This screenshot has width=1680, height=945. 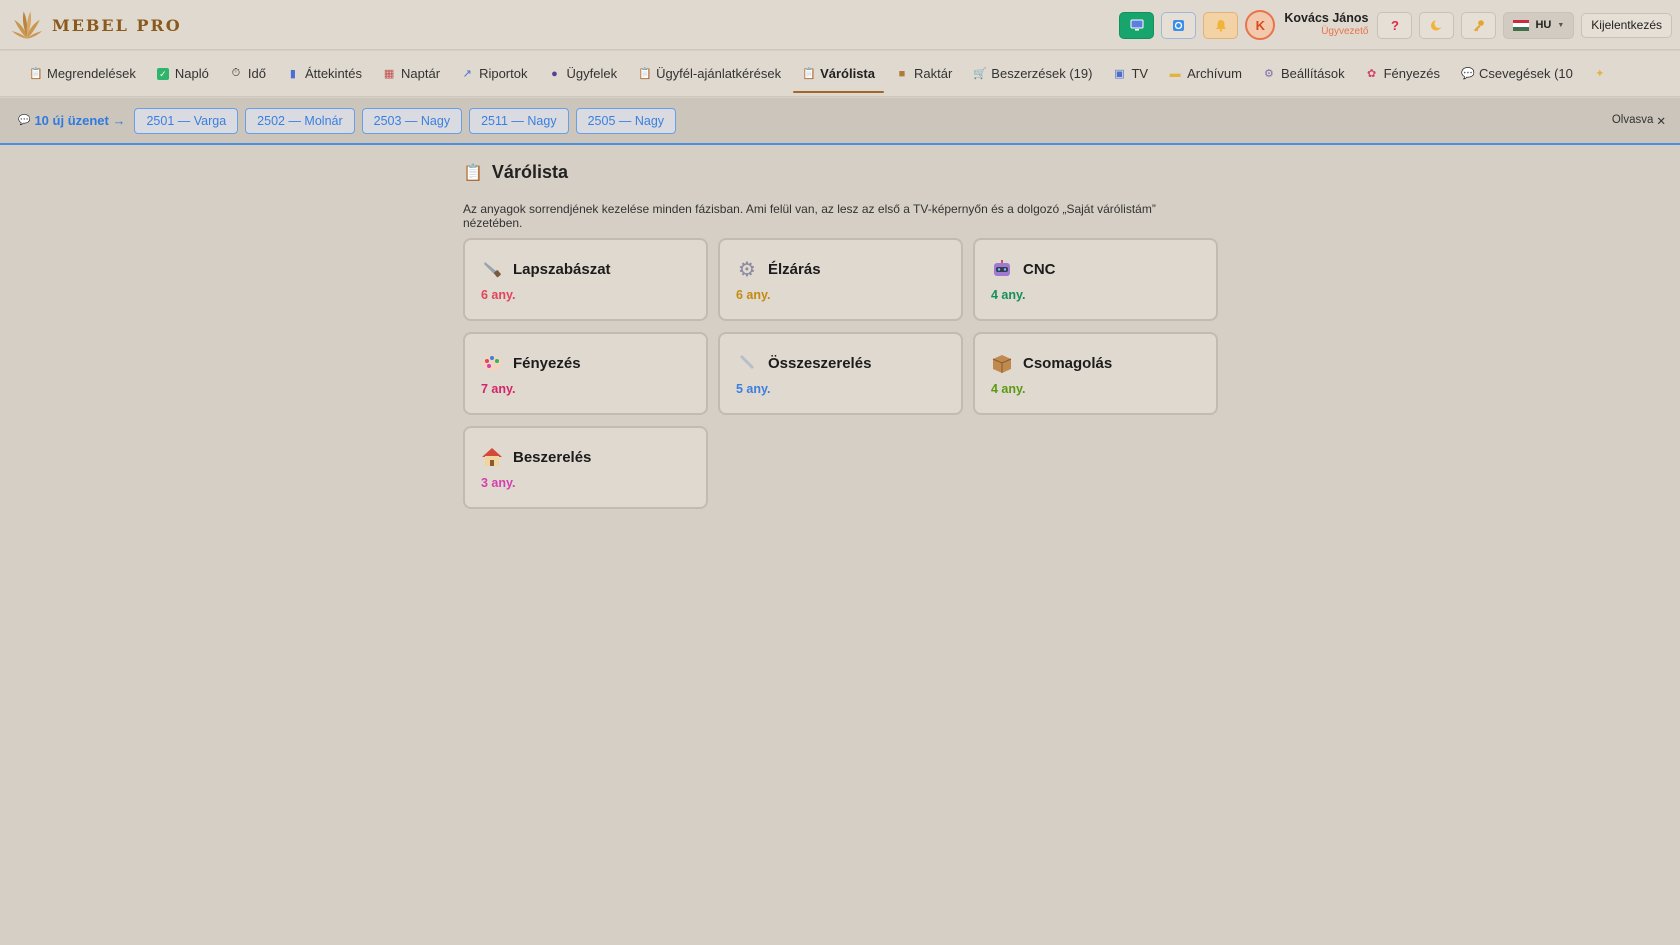 I want to click on house-icon, so click(x=492, y=457).